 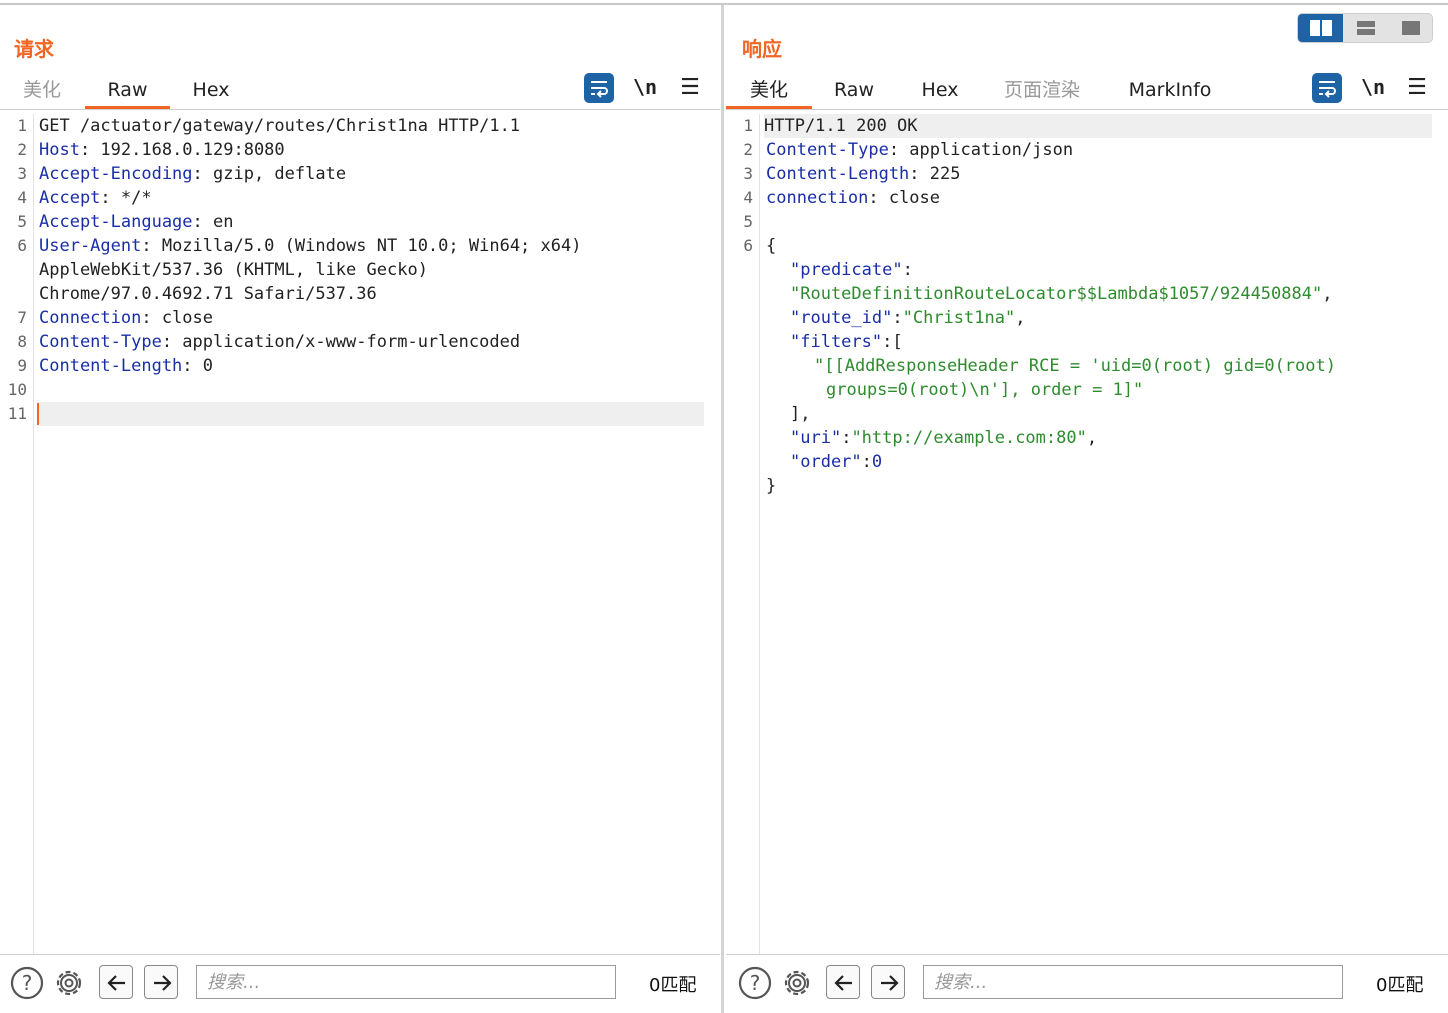 I want to click on json-filters-line: "filters":[, so click(x=1114, y=342).